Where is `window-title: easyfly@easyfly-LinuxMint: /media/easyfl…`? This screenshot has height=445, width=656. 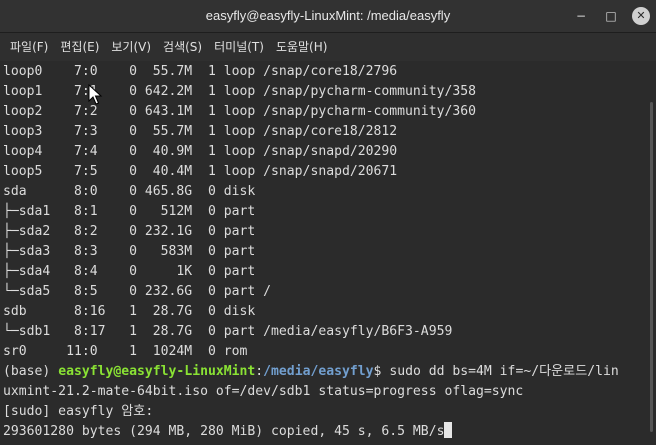 window-title: easyfly@easyfly-LinuxMint: /media/easyfl… is located at coordinates (328, 15).